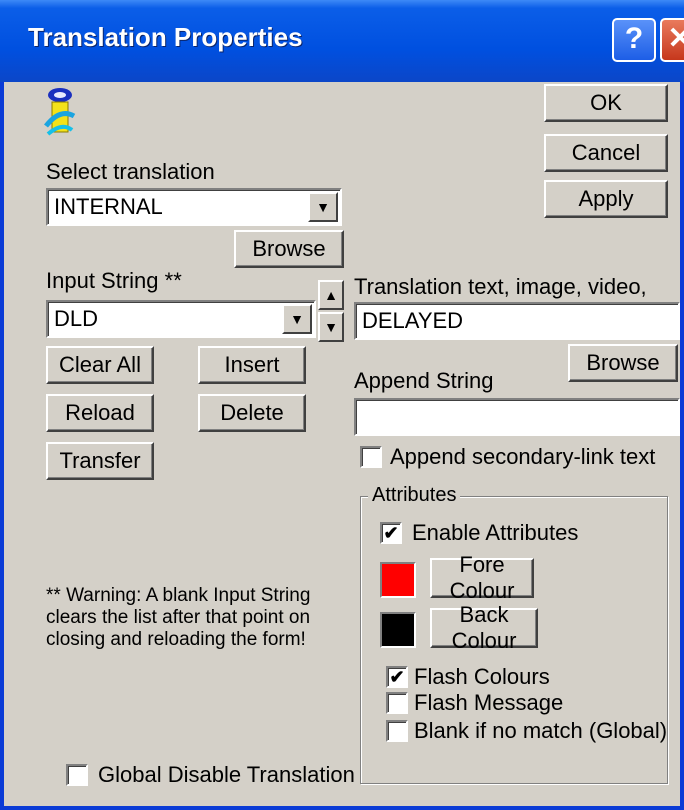 This screenshot has height=810, width=684. I want to click on append-string-input, so click(517, 417).